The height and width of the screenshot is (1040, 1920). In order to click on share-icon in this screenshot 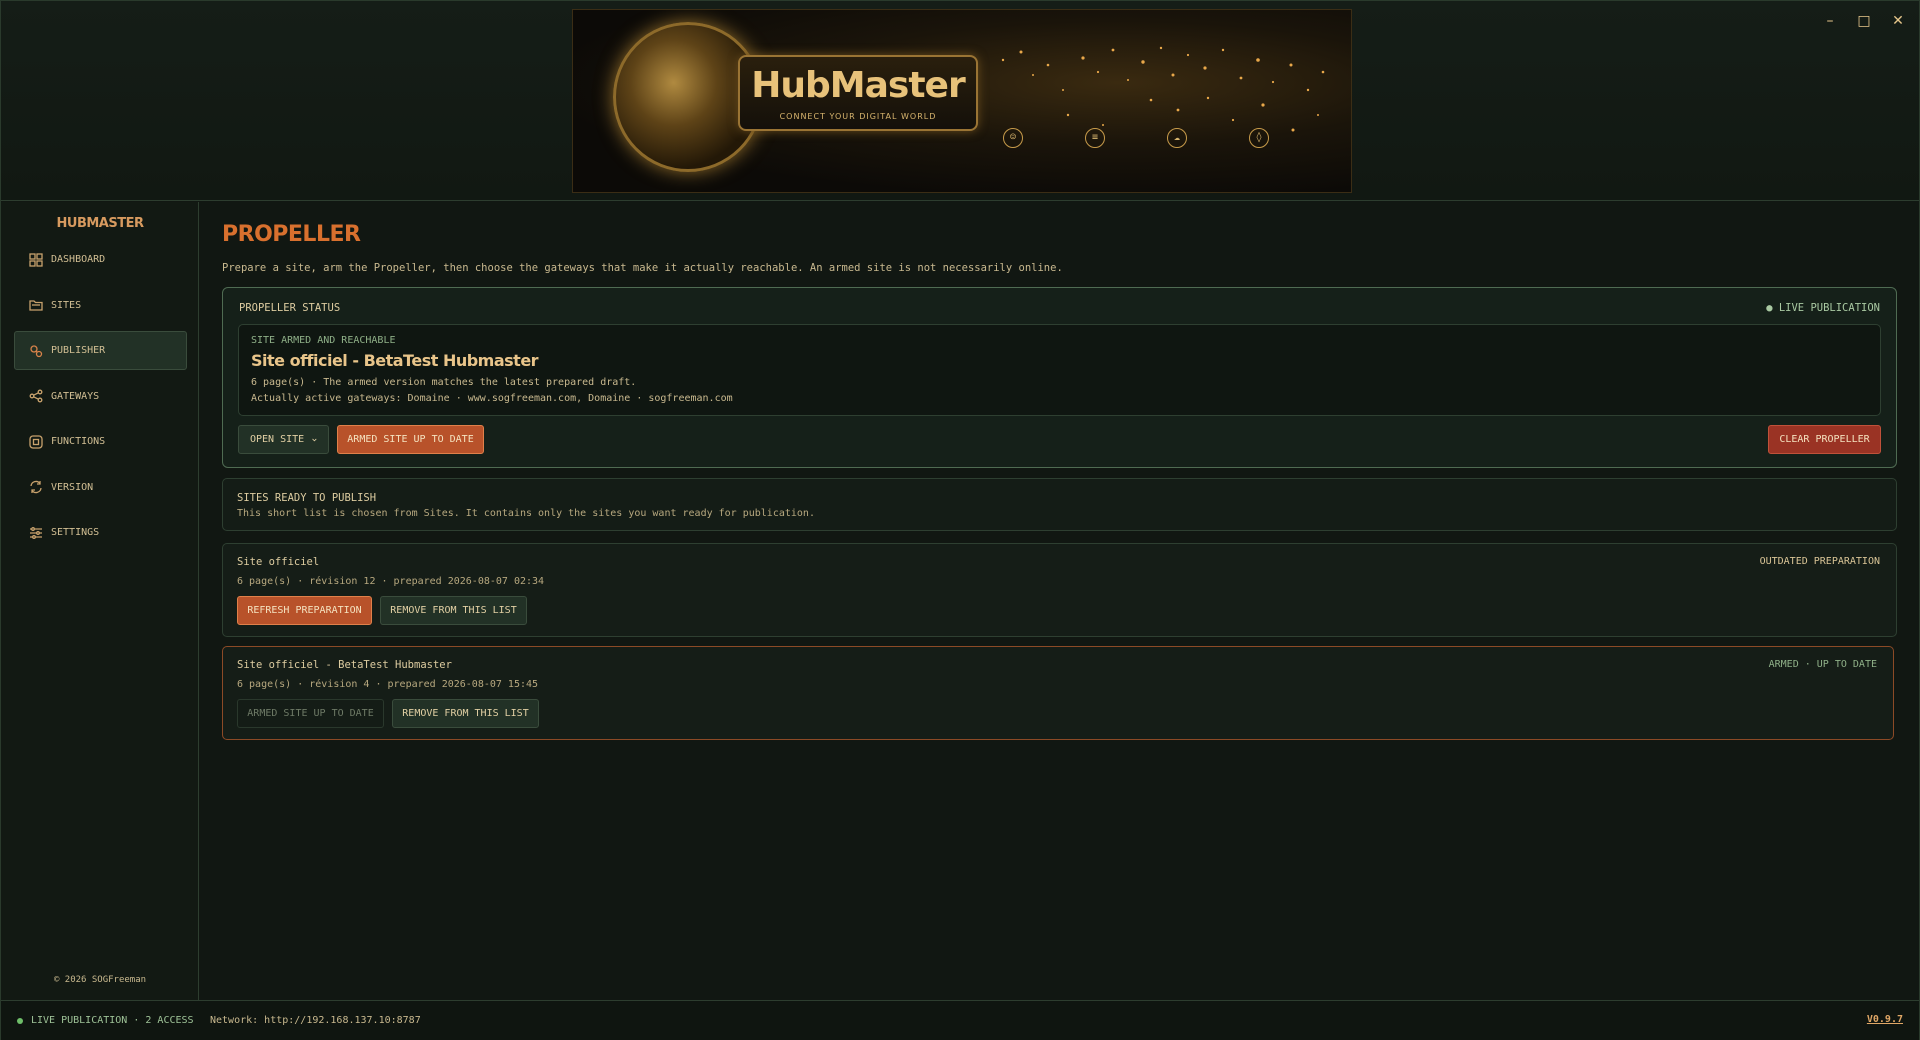, I will do `click(36, 396)`.